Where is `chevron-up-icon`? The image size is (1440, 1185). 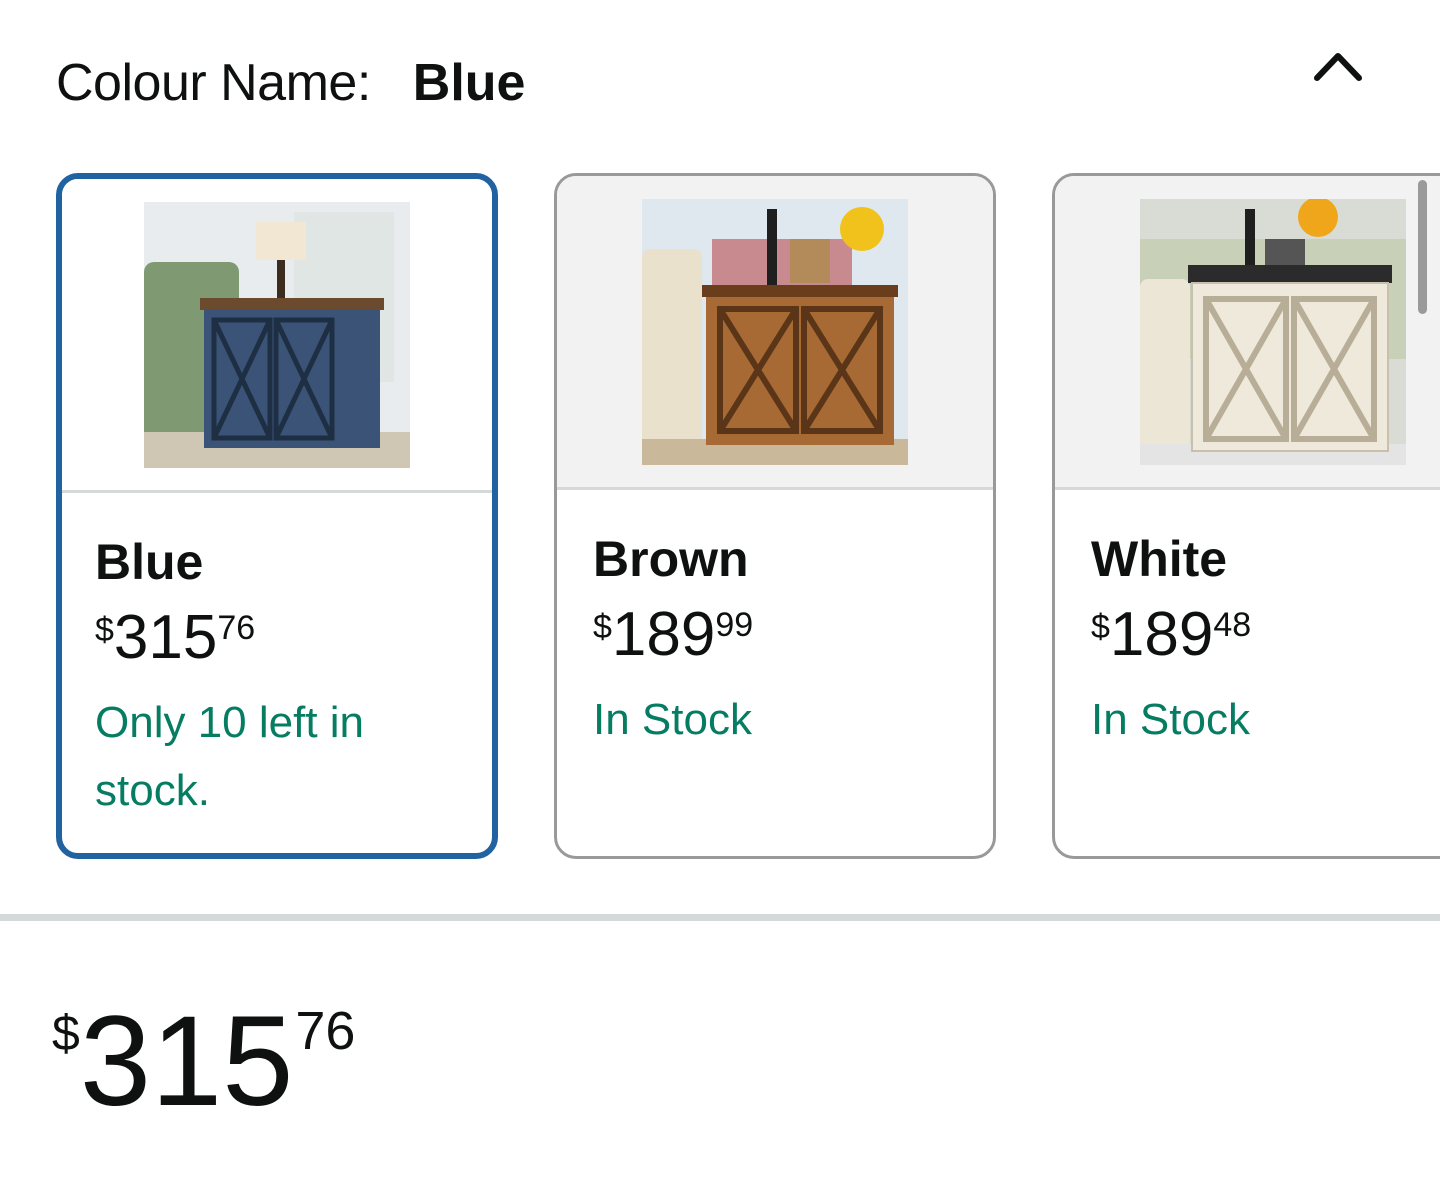 chevron-up-icon is located at coordinates (1338, 67).